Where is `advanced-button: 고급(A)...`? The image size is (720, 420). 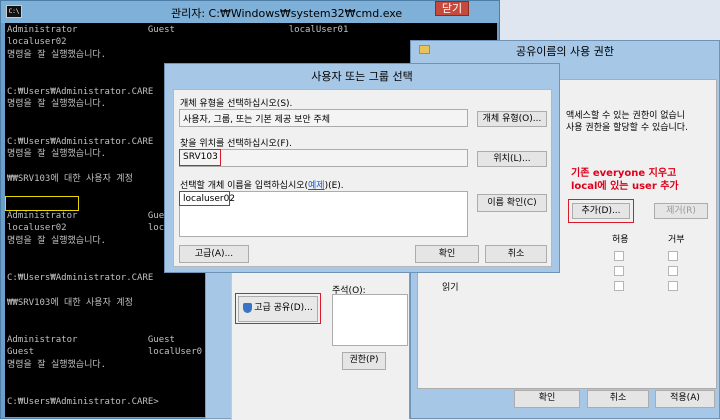
advanced-button: 고급(A)... is located at coordinates (214, 254).